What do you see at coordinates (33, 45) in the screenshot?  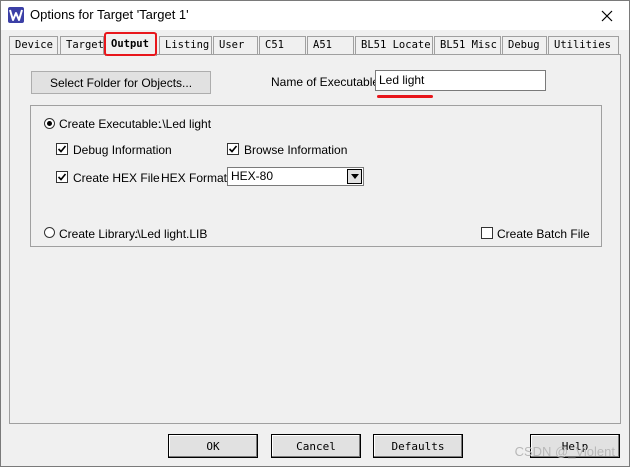 I see `tab-device: Device` at bounding box center [33, 45].